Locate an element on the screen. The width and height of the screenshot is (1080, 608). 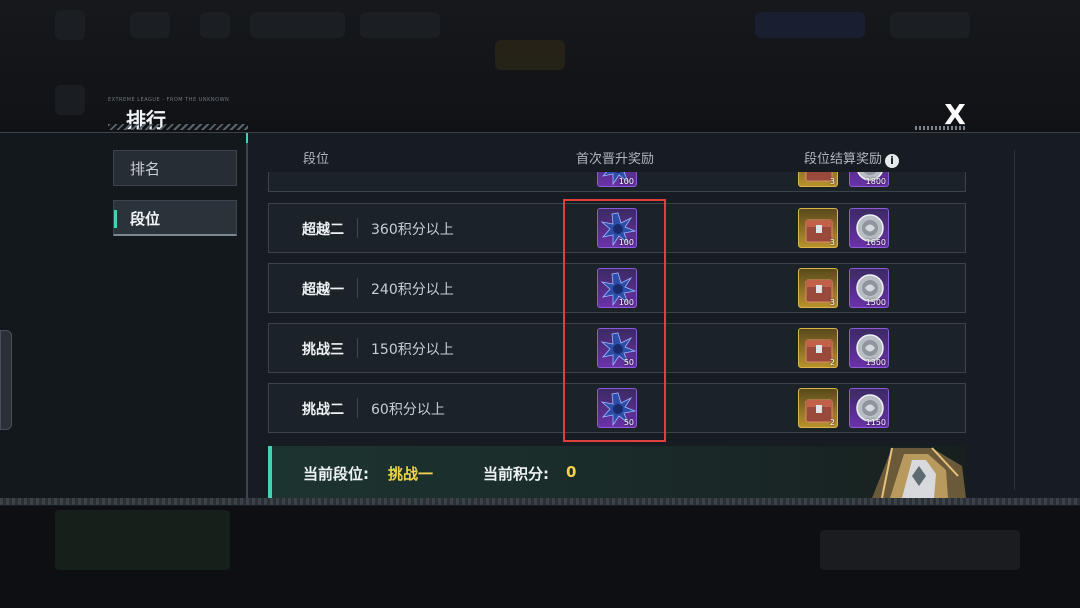
item-quantity: 1650 is located at coordinates (875, 242).